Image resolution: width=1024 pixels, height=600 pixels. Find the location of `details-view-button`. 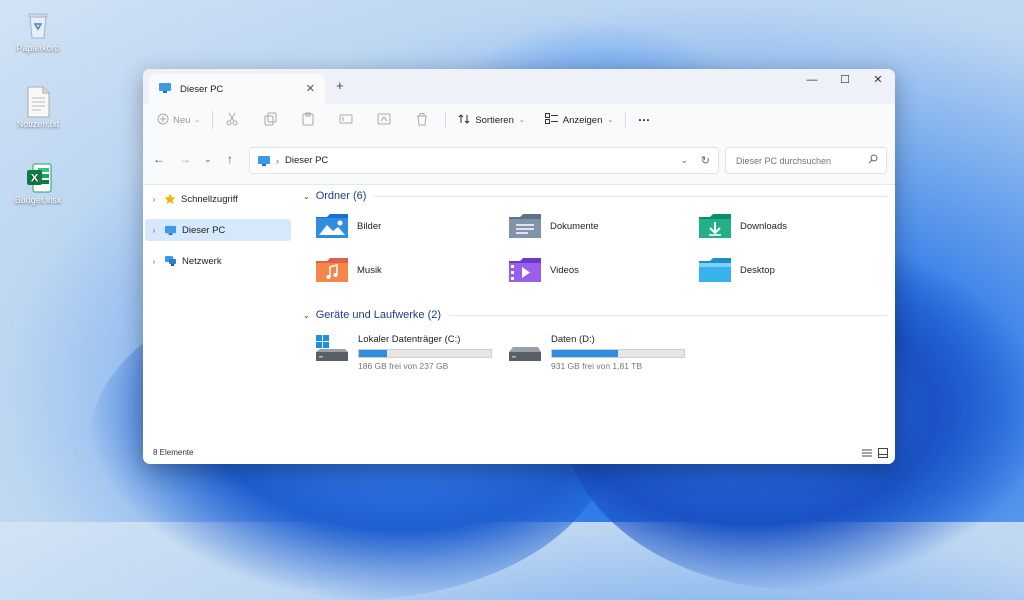

details-view-button is located at coordinates (867, 454).